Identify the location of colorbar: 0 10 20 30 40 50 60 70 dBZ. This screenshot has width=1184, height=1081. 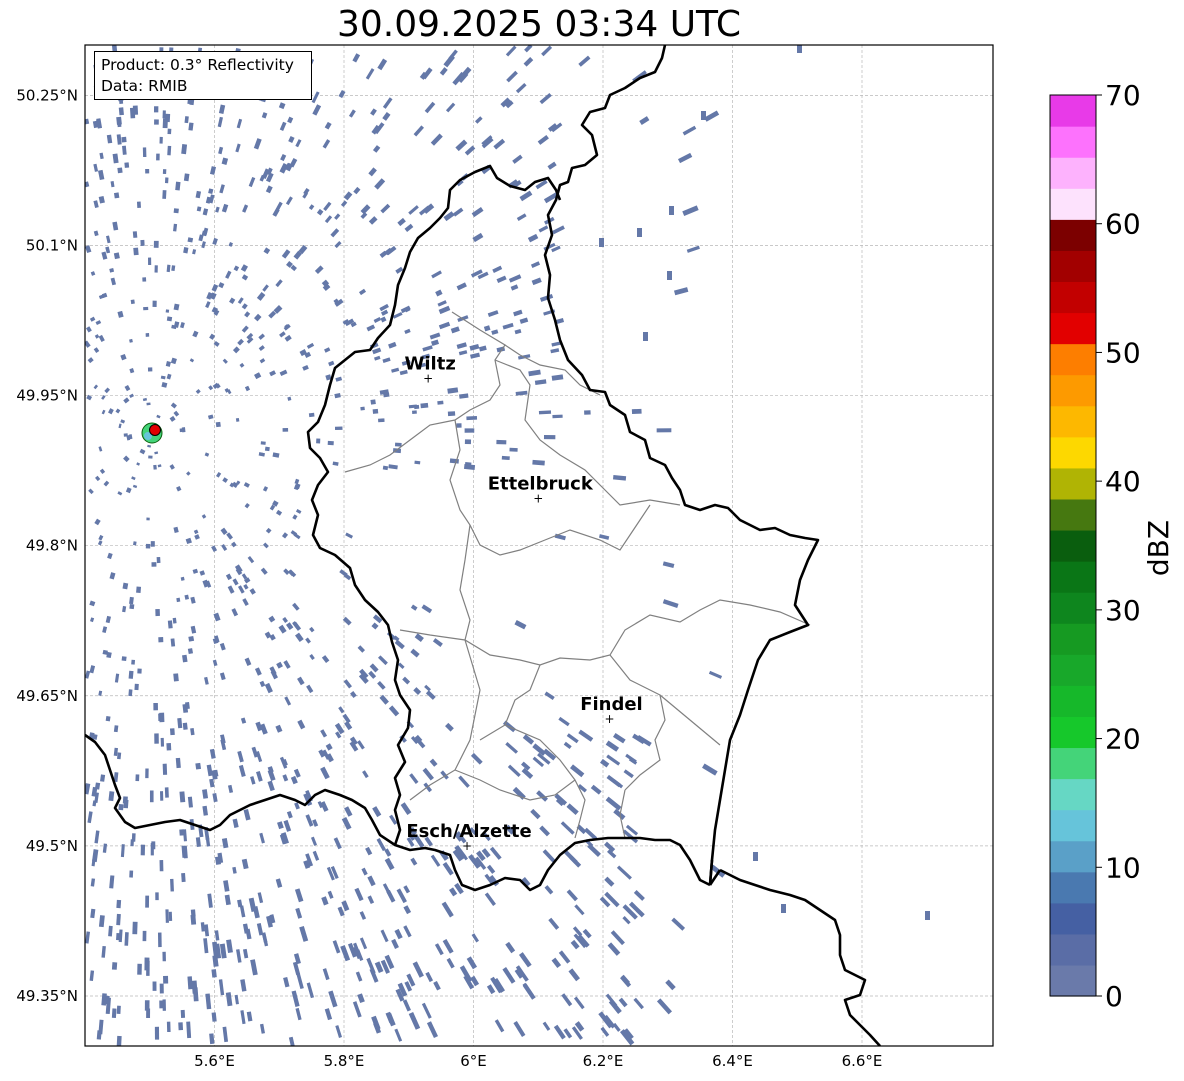
(1112, 546).